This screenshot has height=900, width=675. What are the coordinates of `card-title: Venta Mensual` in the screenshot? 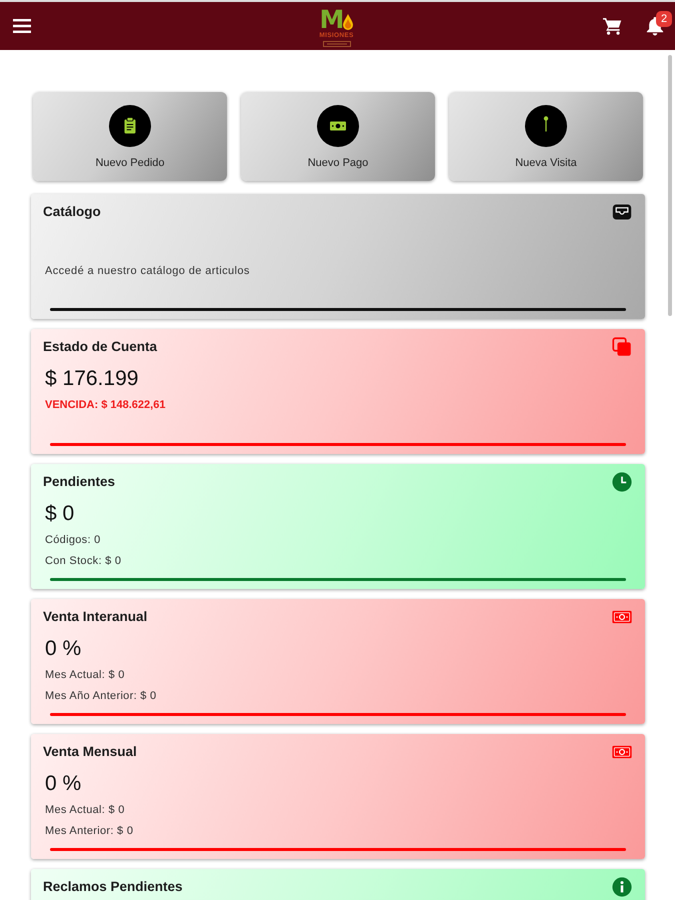 It's located at (90, 752).